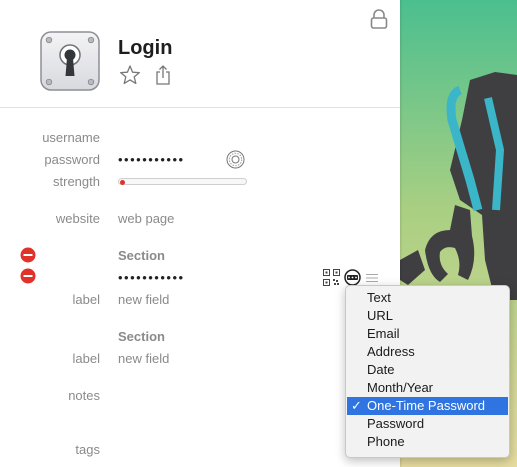 This screenshot has width=517, height=467. Describe the element at coordinates (84, 395) in the screenshot. I see `notes-label: notes` at that location.